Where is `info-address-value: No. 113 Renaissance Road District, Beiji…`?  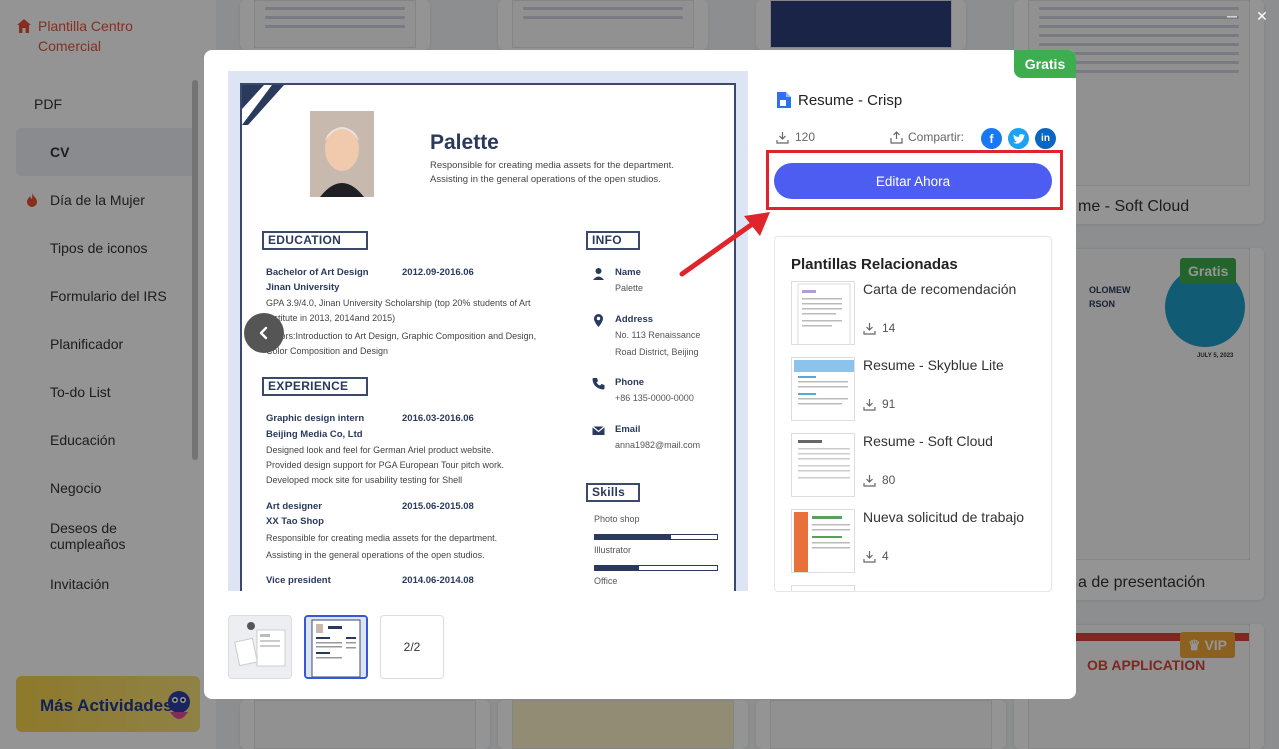
info-address-value: No. 113 Renaissance Road District, Beiji… is located at coordinates (657, 344).